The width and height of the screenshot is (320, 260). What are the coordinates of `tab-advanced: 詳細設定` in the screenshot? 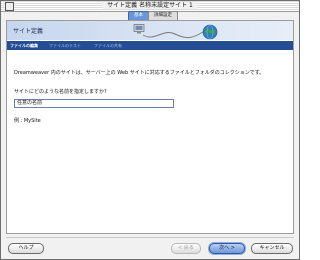 It's located at (163, 15).